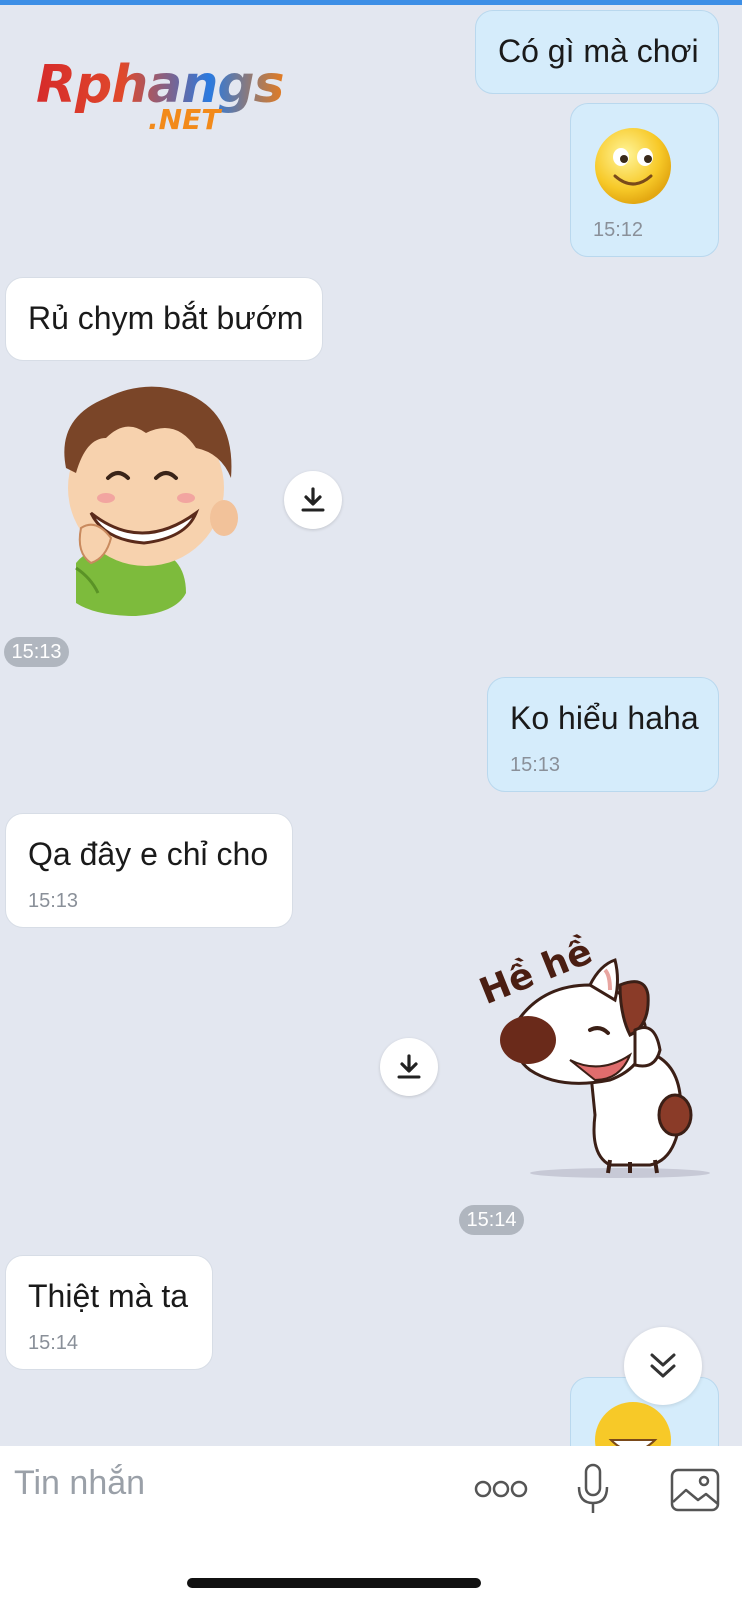  I want to click on incoming-message: Rủ chym bắt bướm, so click(164, 319).